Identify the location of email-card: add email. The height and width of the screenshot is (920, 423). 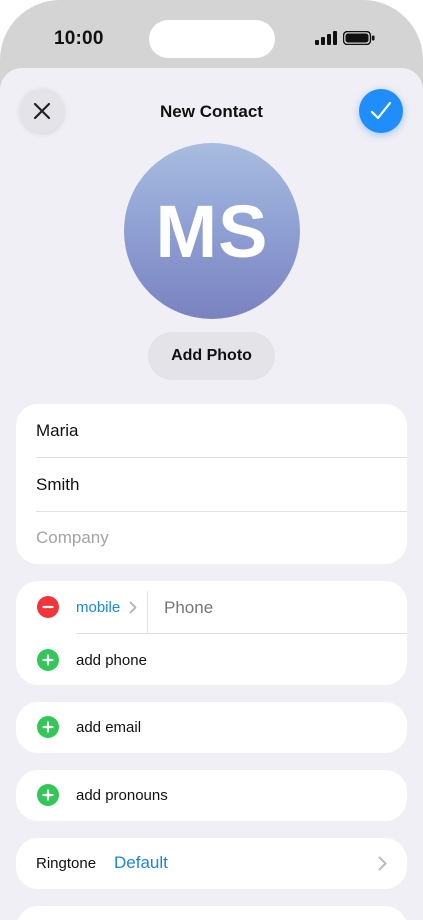
(211, 727).